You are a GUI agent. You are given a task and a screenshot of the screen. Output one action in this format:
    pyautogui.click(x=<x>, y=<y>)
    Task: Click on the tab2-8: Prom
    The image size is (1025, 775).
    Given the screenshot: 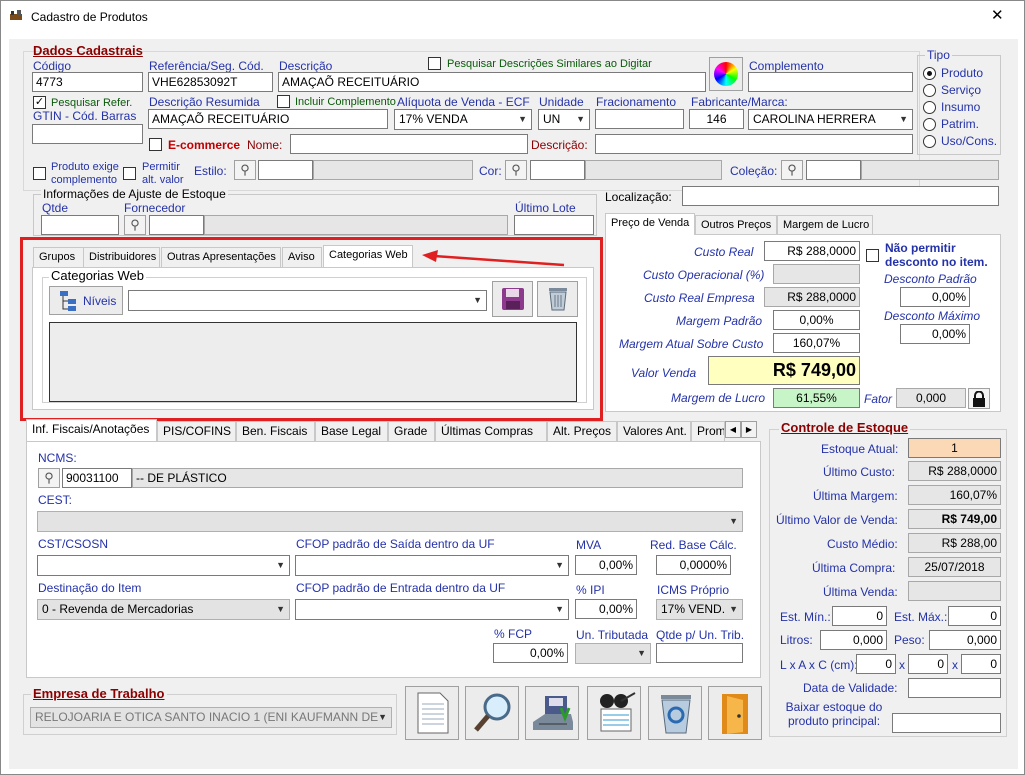 What is the action you would take?
    pyautogui.click(x=708, y=431)
    